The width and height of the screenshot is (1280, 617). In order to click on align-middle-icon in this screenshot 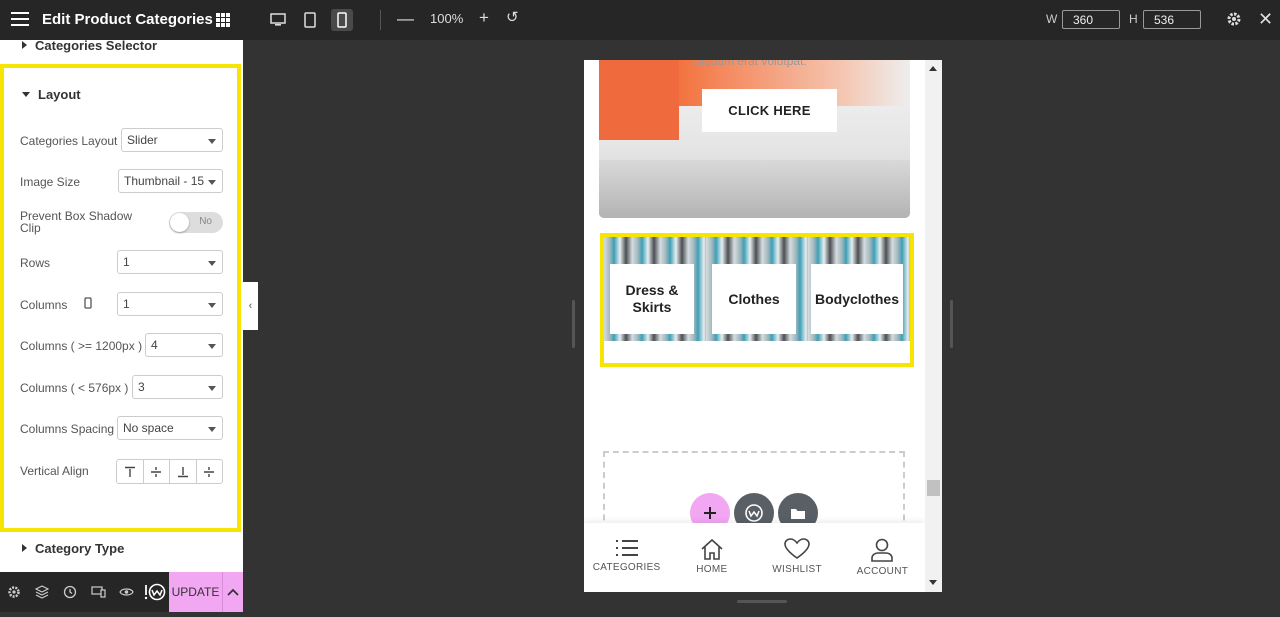, I will do `click(157, 471)`.